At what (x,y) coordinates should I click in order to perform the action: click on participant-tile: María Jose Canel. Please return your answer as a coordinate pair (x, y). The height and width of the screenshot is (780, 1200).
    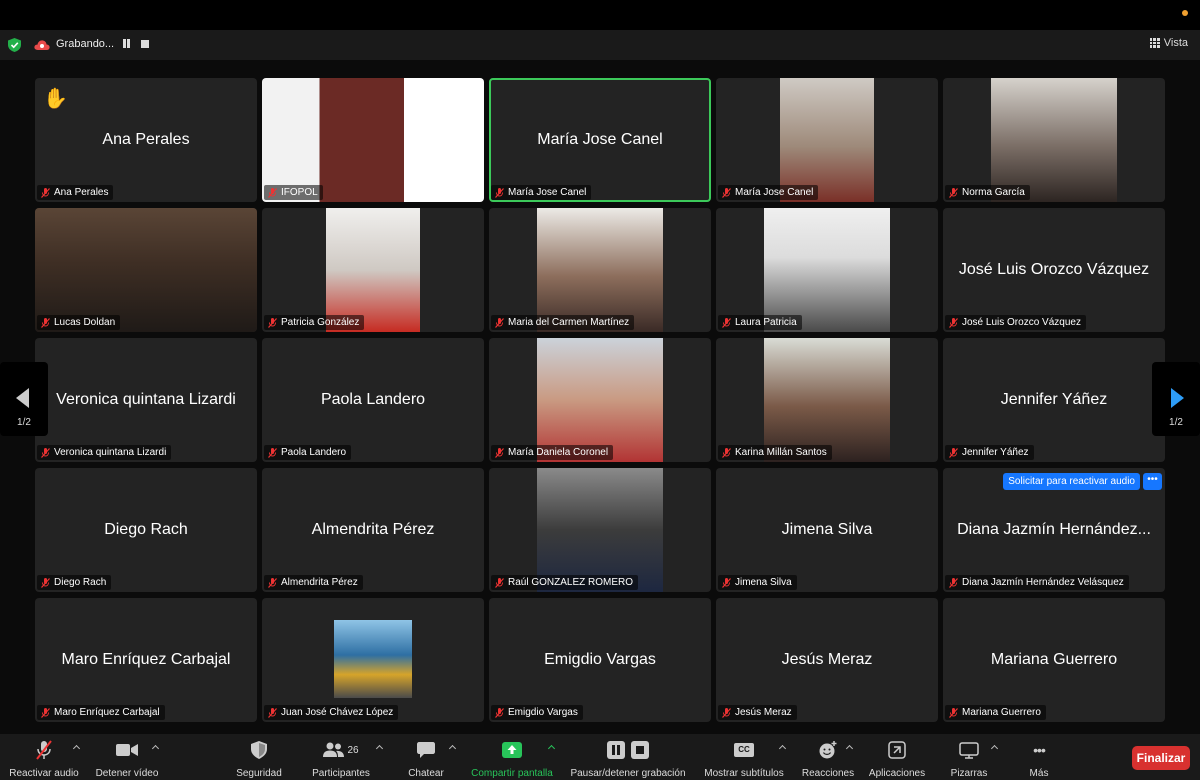
    Looking at the image, I should click on (827, 140).